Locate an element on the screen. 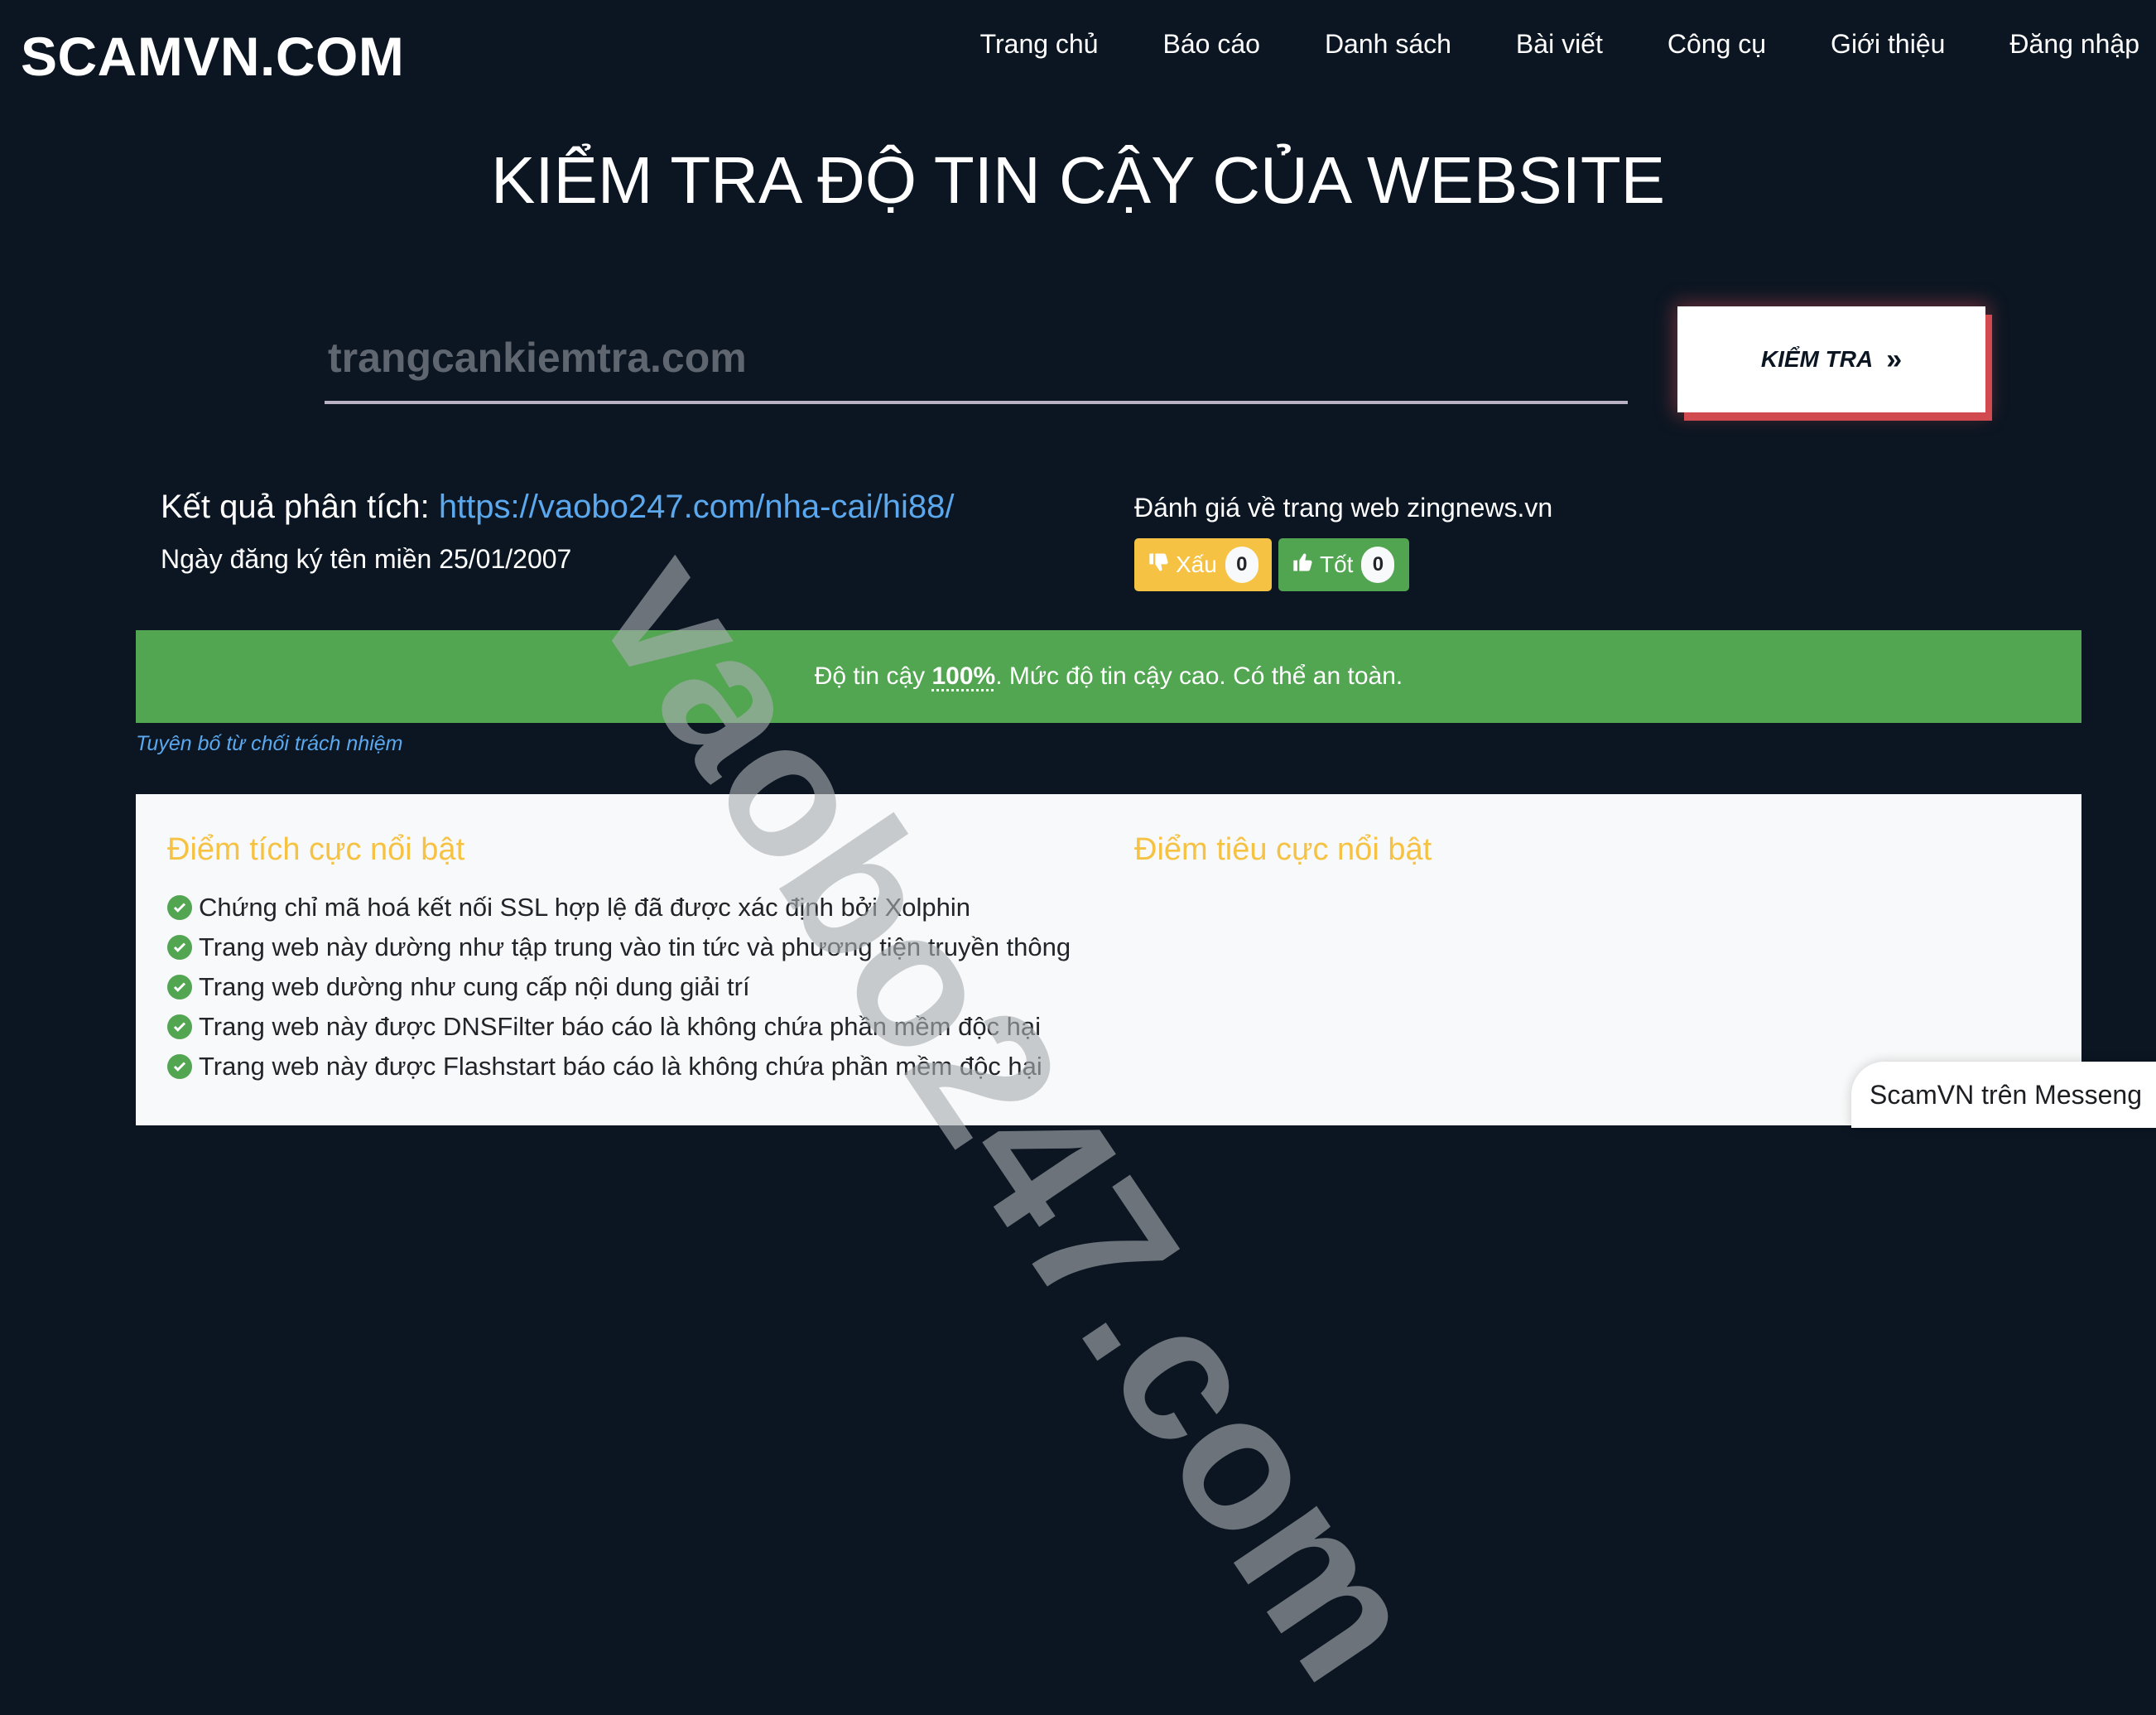 The height and width of the screenshot is (1715, 2156). rate-good-button: Tốt 0 is located at coordinates (1344, 564).